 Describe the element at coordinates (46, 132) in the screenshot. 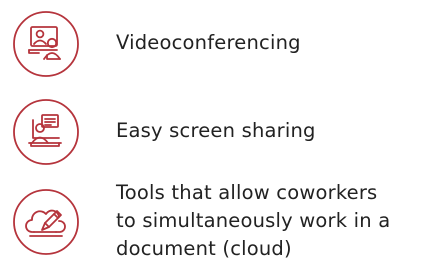

I see `screen-share-icon` at that location.